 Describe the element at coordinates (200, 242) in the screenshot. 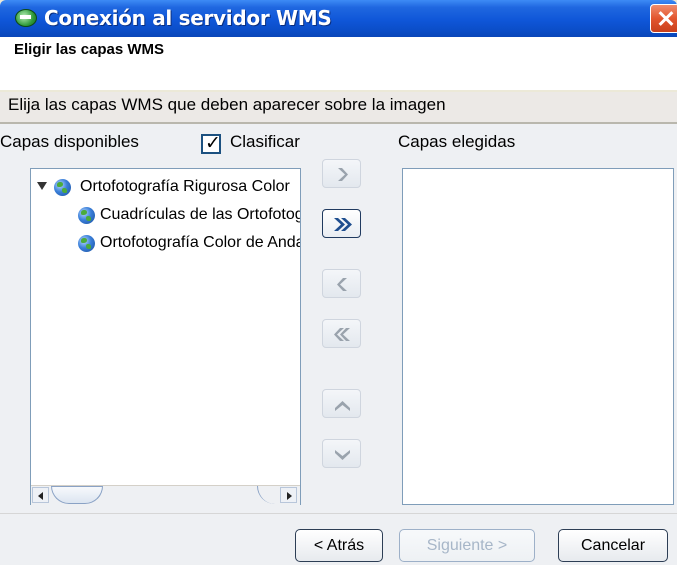

I see `tree-item-label: Ortofotografía Color de Andalucía` at that location.